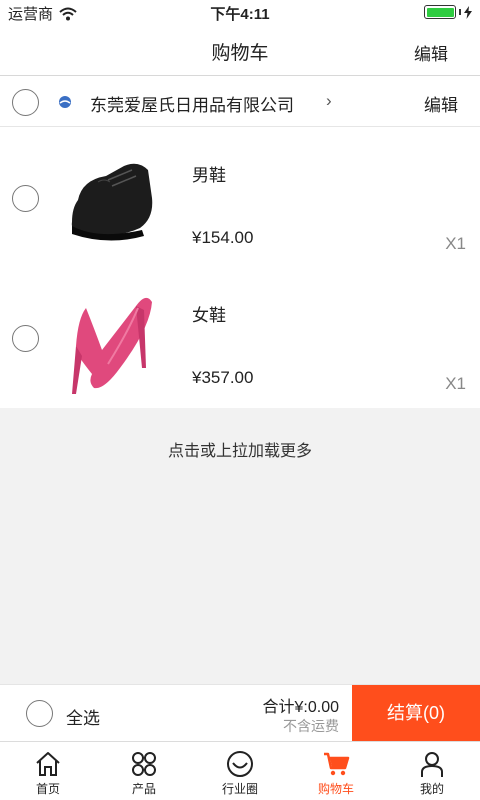 The image size is (480, 800). I want to click on tab-label: 首页, so click(47, 789).